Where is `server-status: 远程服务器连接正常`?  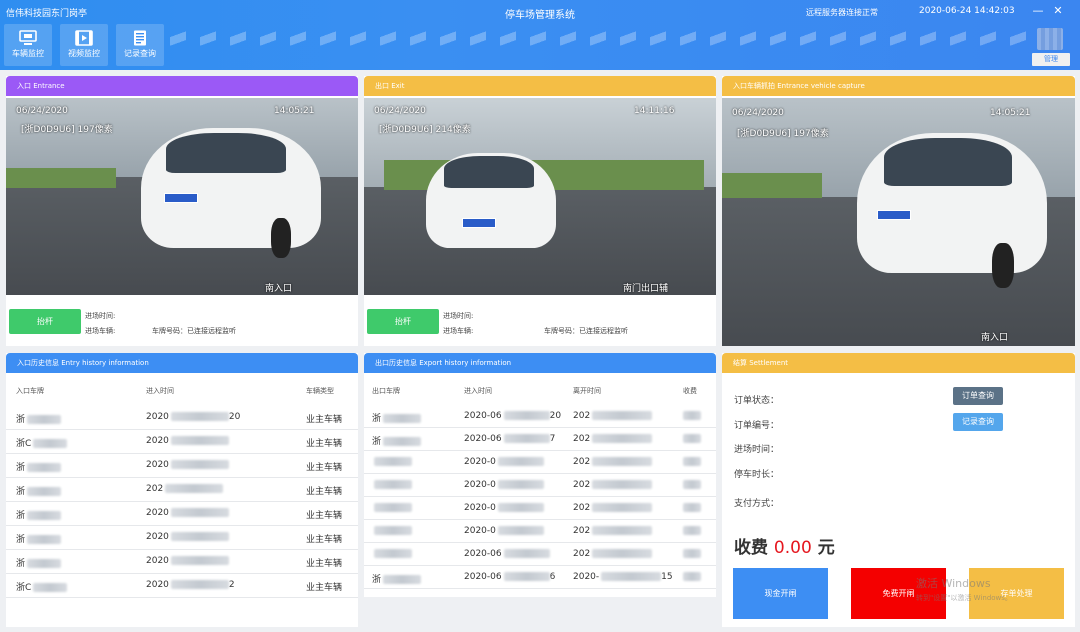
server-status: 远程服务器连接正常 is located at coordinates (842, 12).